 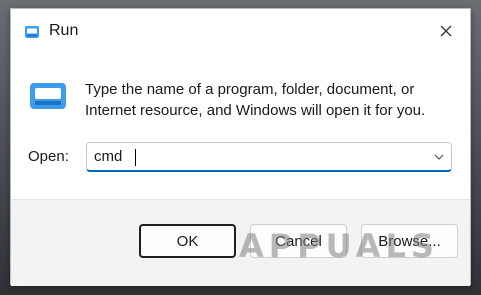 I want to click on open-combobox, so click(x=269, y=157).